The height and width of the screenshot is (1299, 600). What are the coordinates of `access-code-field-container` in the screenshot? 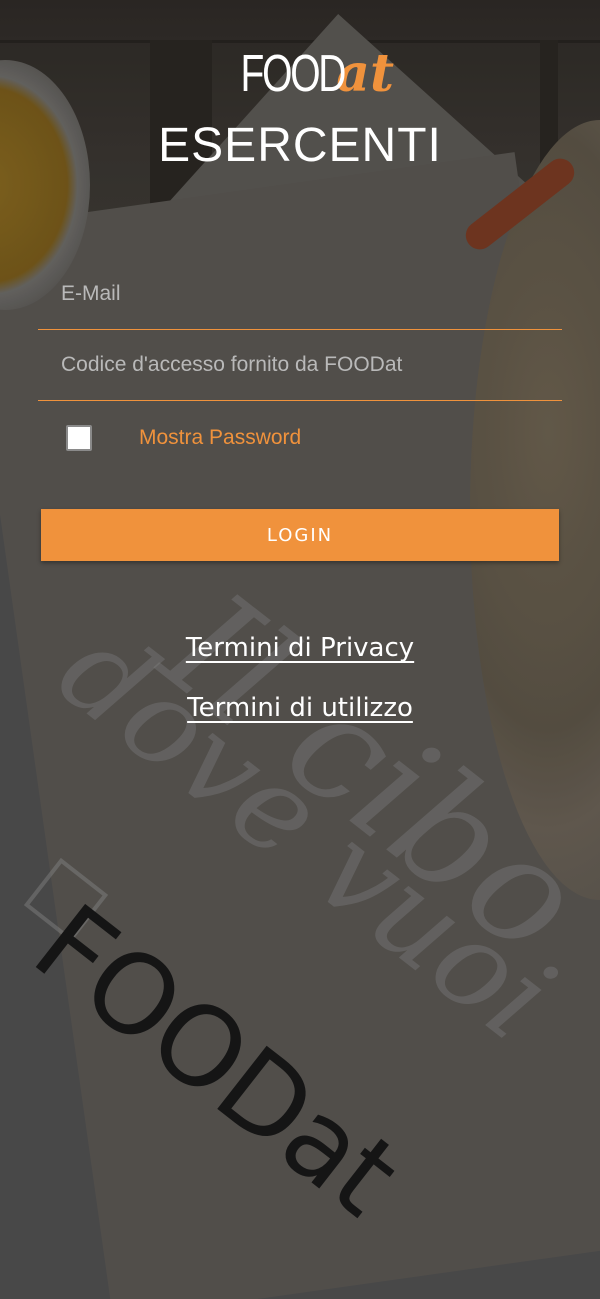 It's located at (300, 365).